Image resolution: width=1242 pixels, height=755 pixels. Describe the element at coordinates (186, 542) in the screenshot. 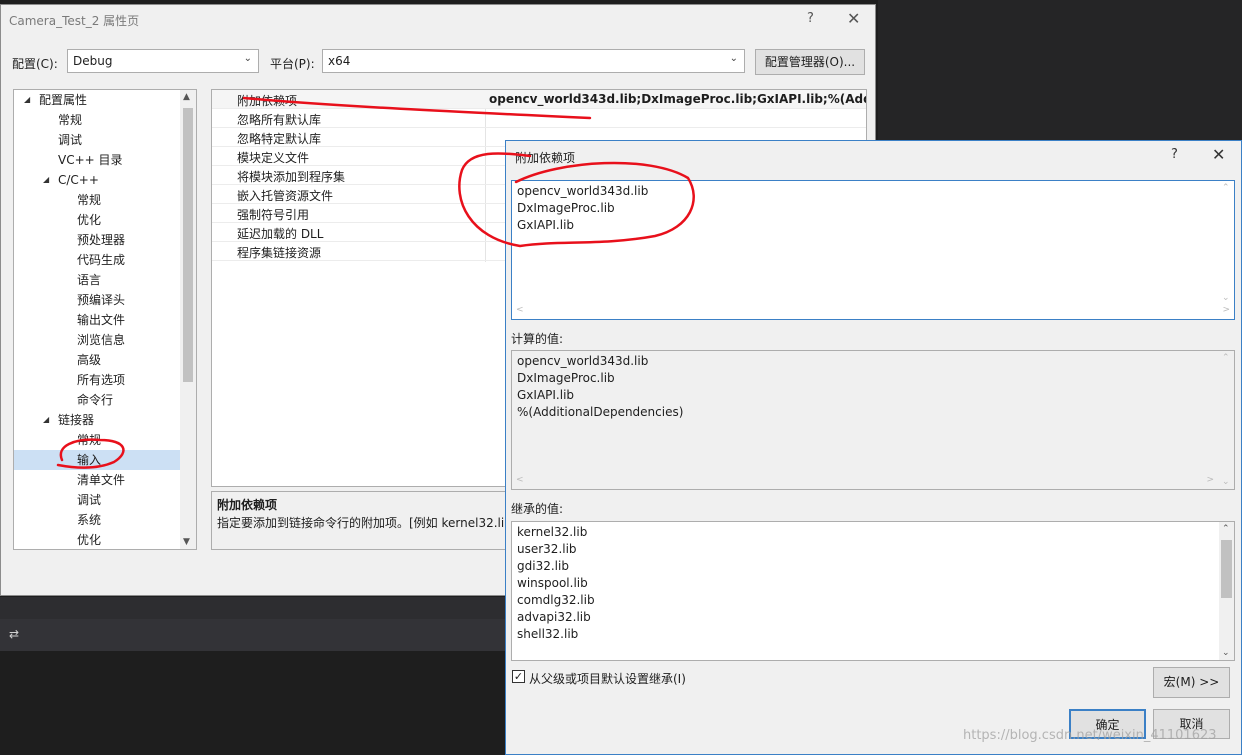

I see `scroll-down-icon: ▼` at that location.